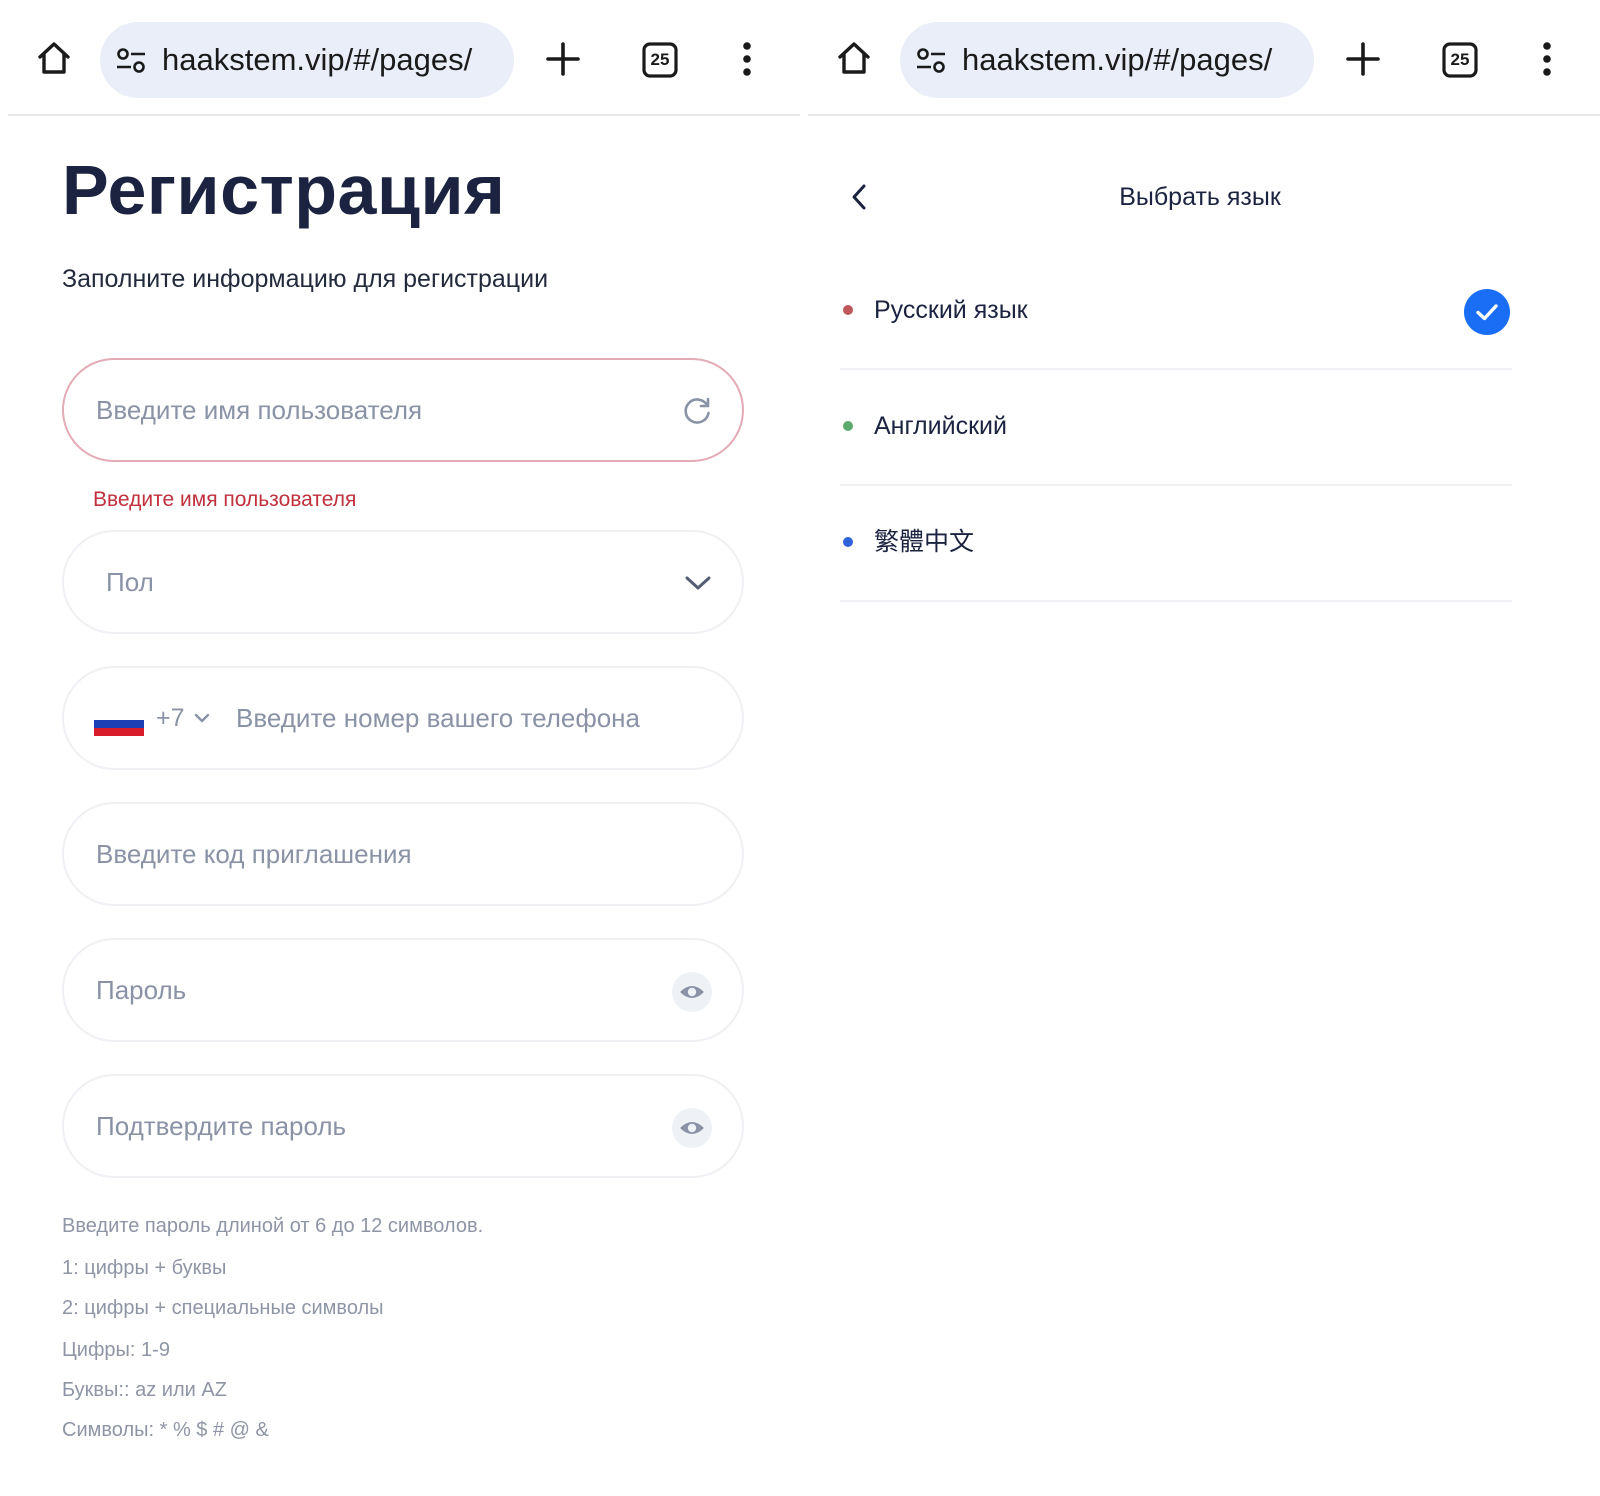 Image resolution: width=1600 pixels, height=1496 pixels. Describe the element at coordinates (403, 582) in the screenshot. I see `gender-select: Пол` at that location.